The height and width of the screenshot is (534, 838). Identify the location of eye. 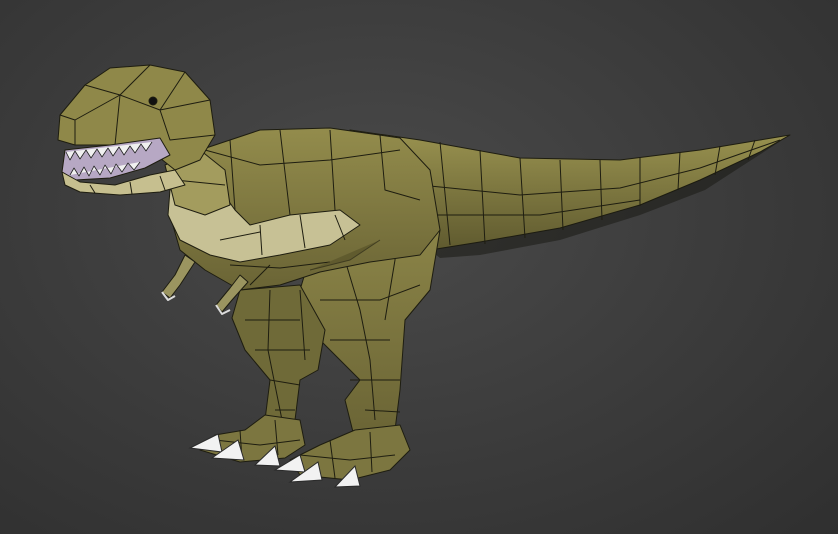
(153, 101).